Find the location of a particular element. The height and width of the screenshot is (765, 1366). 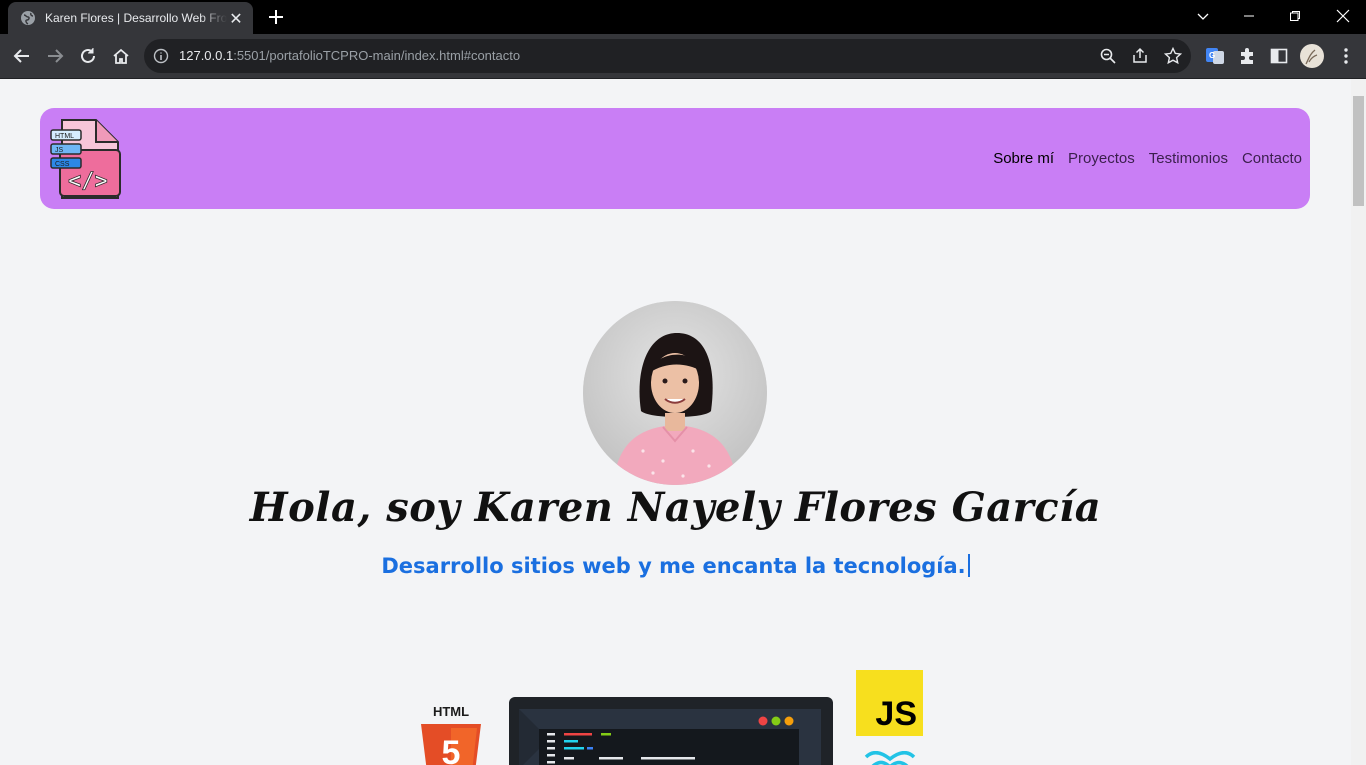

site-info-icon is located at coordinates (161, 56).